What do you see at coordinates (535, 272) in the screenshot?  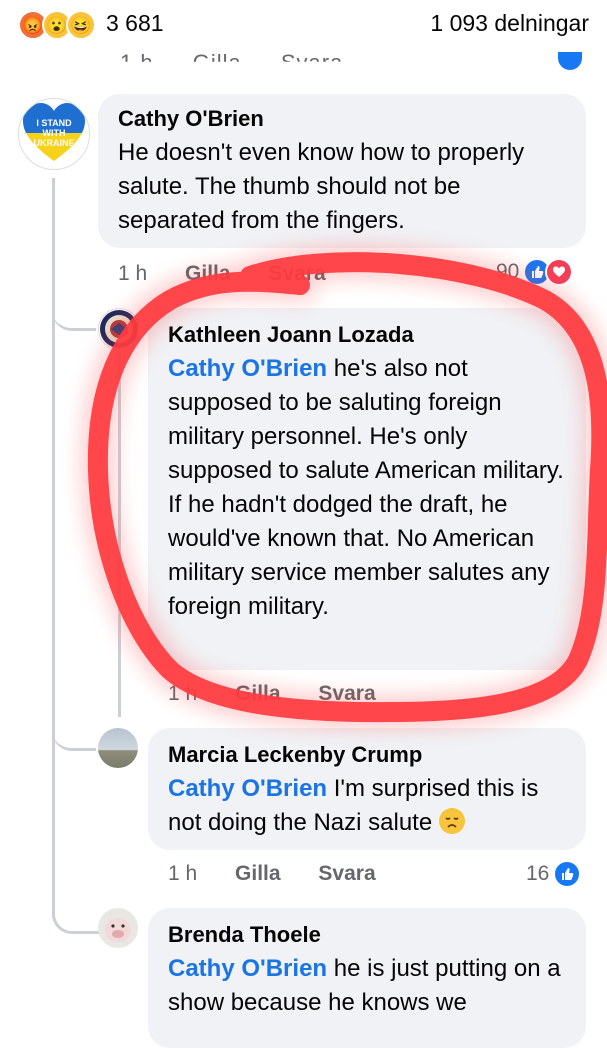 I see `comment-reactions-cathy: 90` at bounding box center [535, 272].